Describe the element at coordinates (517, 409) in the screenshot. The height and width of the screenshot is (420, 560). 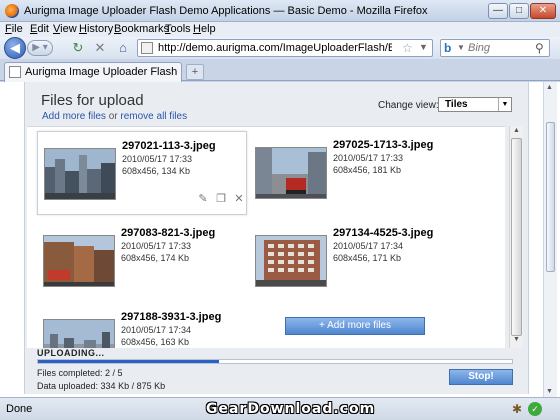
I see `bug-icon: ✱` at that location.